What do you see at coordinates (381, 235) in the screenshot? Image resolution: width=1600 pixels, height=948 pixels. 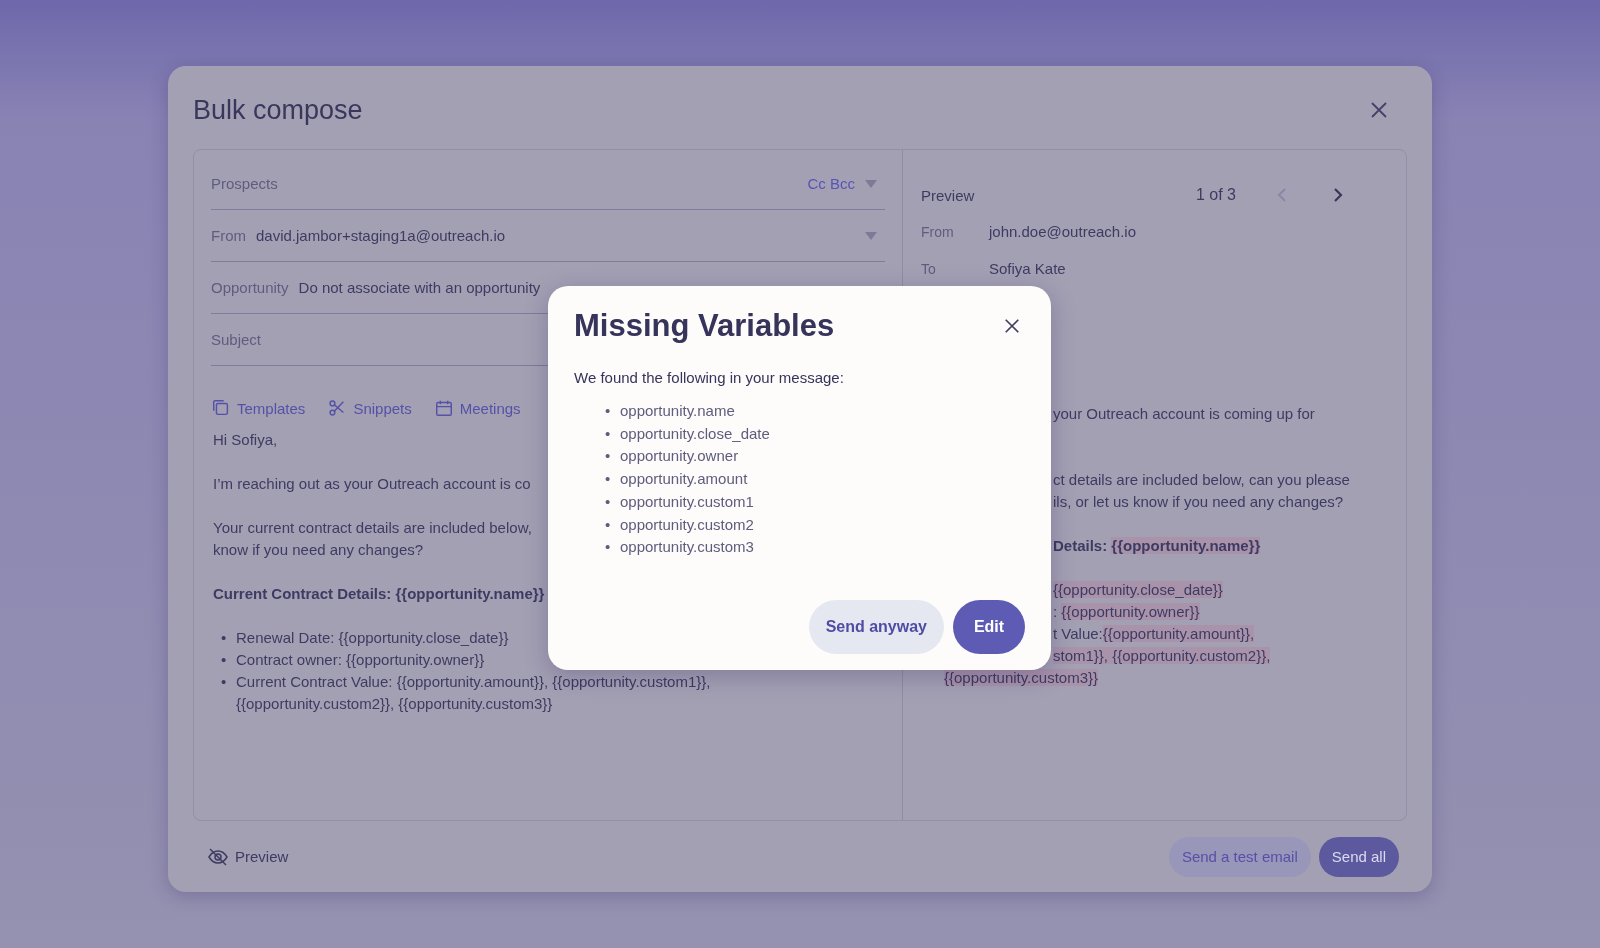 I see `from-value: david.jambor+staging1a@outreach.io` at bounding box center [381, 235].